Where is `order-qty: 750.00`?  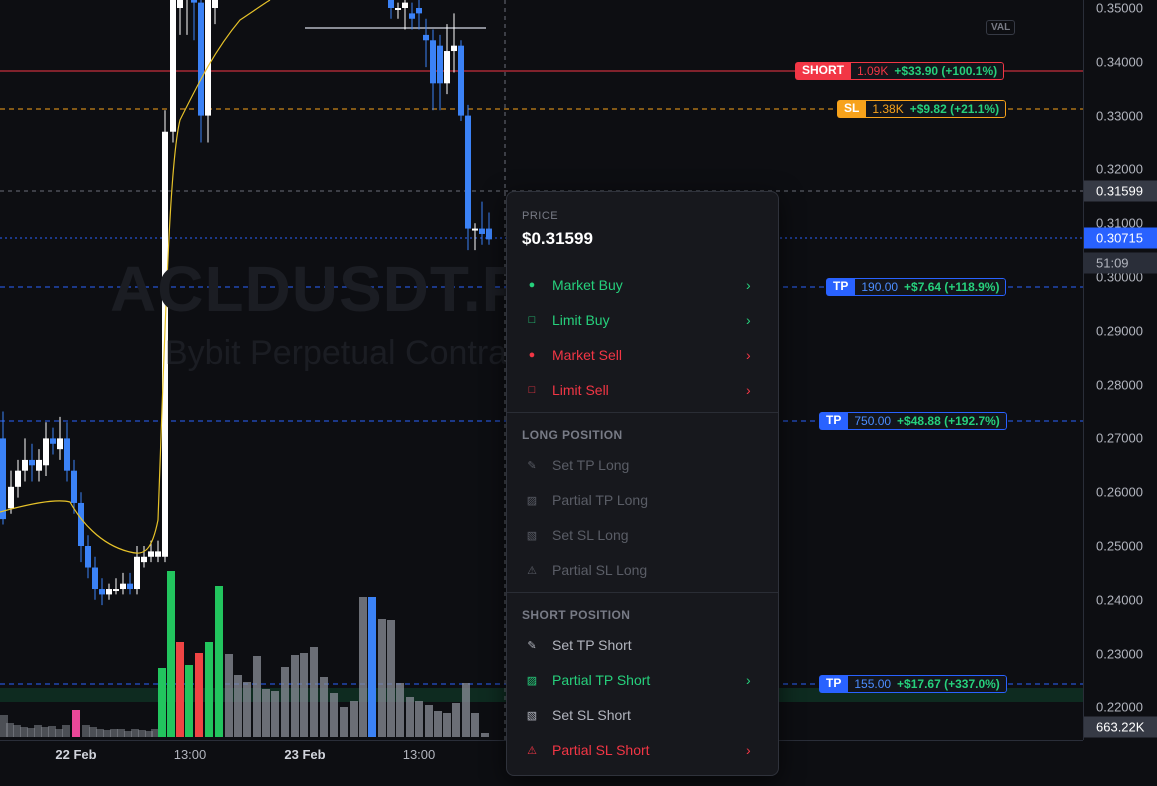 order-qty: 750.00 is located at coordinates (873, 421).